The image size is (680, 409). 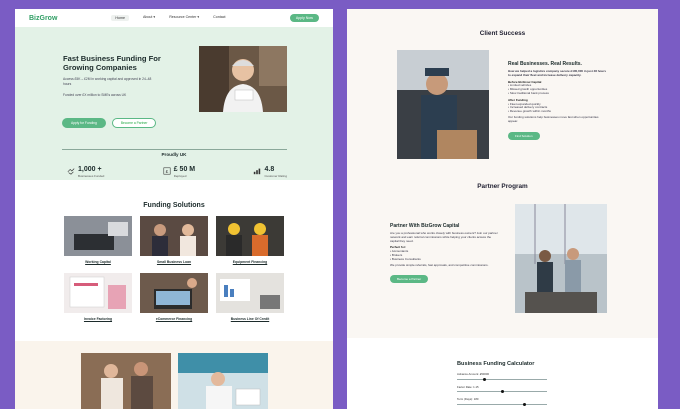 What do you see at coordinates (502, 186) in the screenshot?
I see `partner-program-title: Partner Program` at bounding box center [502, 186].